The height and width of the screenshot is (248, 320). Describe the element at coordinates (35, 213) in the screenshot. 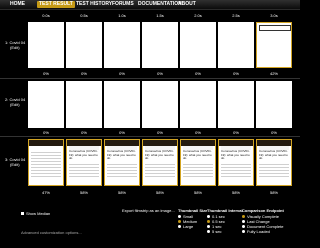

I see `show-median-toggle: Show Median` at that location.